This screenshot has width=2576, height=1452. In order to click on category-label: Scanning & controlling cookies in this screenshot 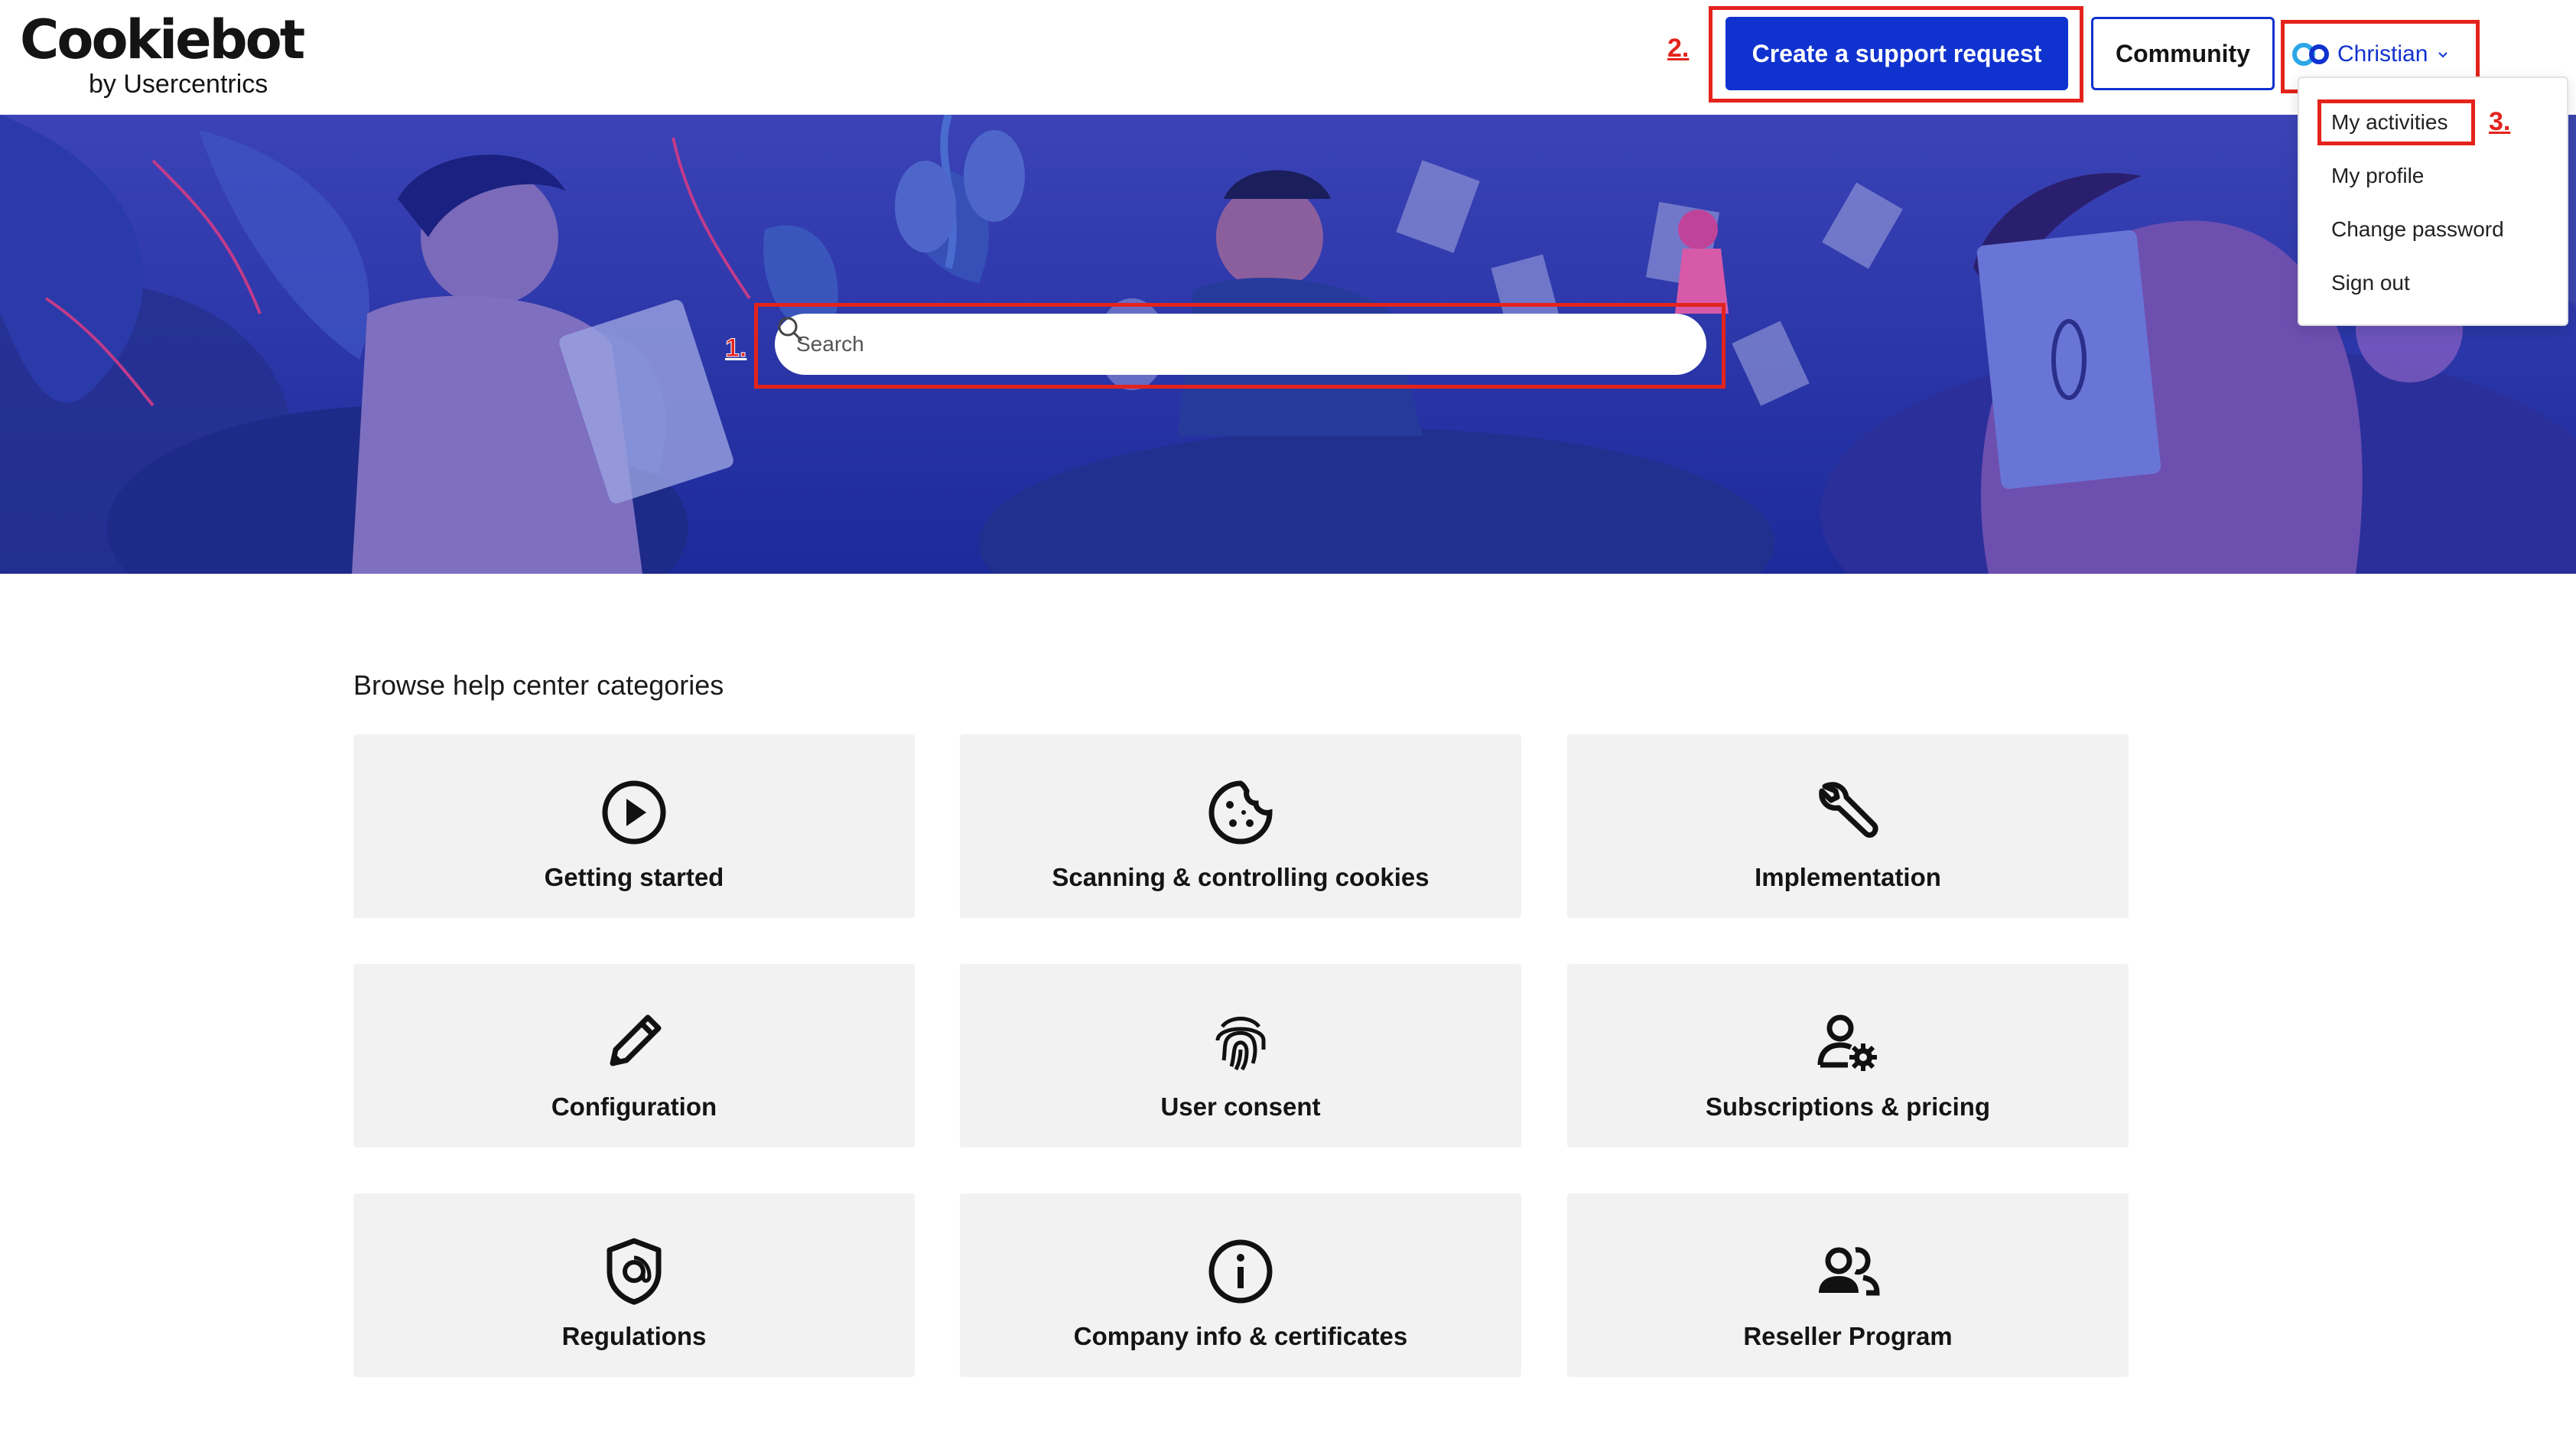, I will do `click(1240, 877)`.